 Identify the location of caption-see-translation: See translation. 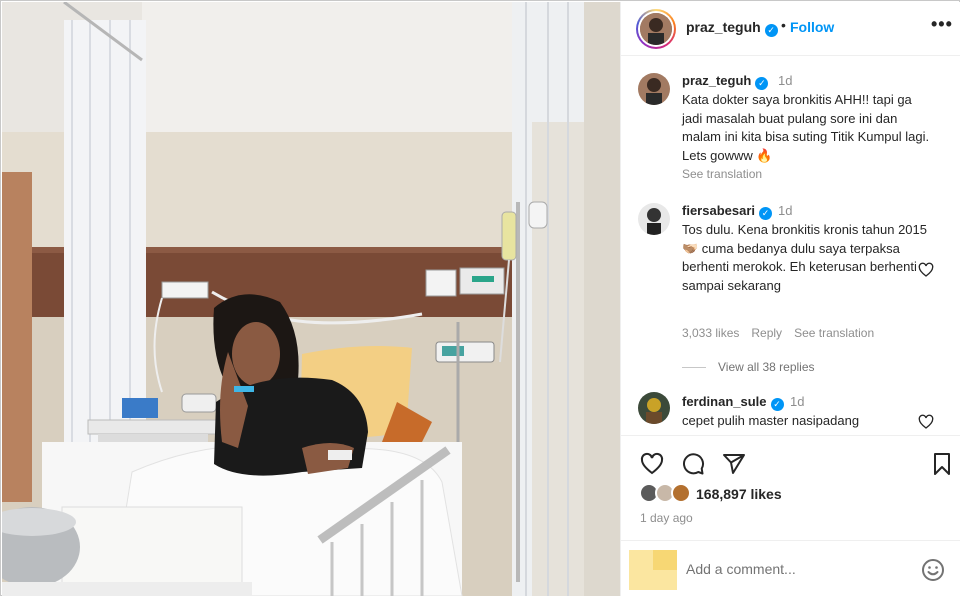
(722, 174).